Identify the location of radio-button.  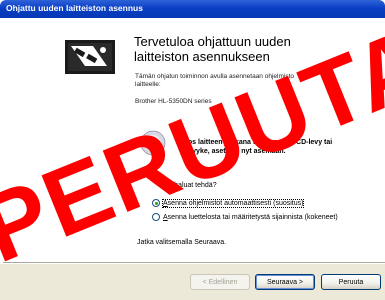
(156, 217).